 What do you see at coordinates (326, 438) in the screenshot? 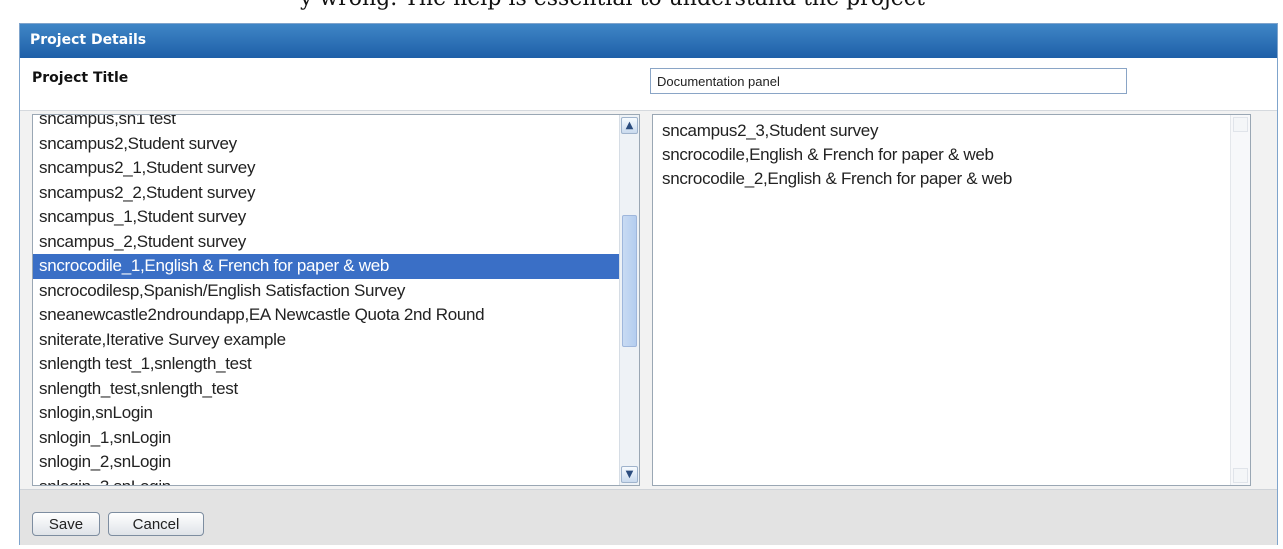
I see `list-item: snlogin_1,snLogin` at bounding box center [326, 438].